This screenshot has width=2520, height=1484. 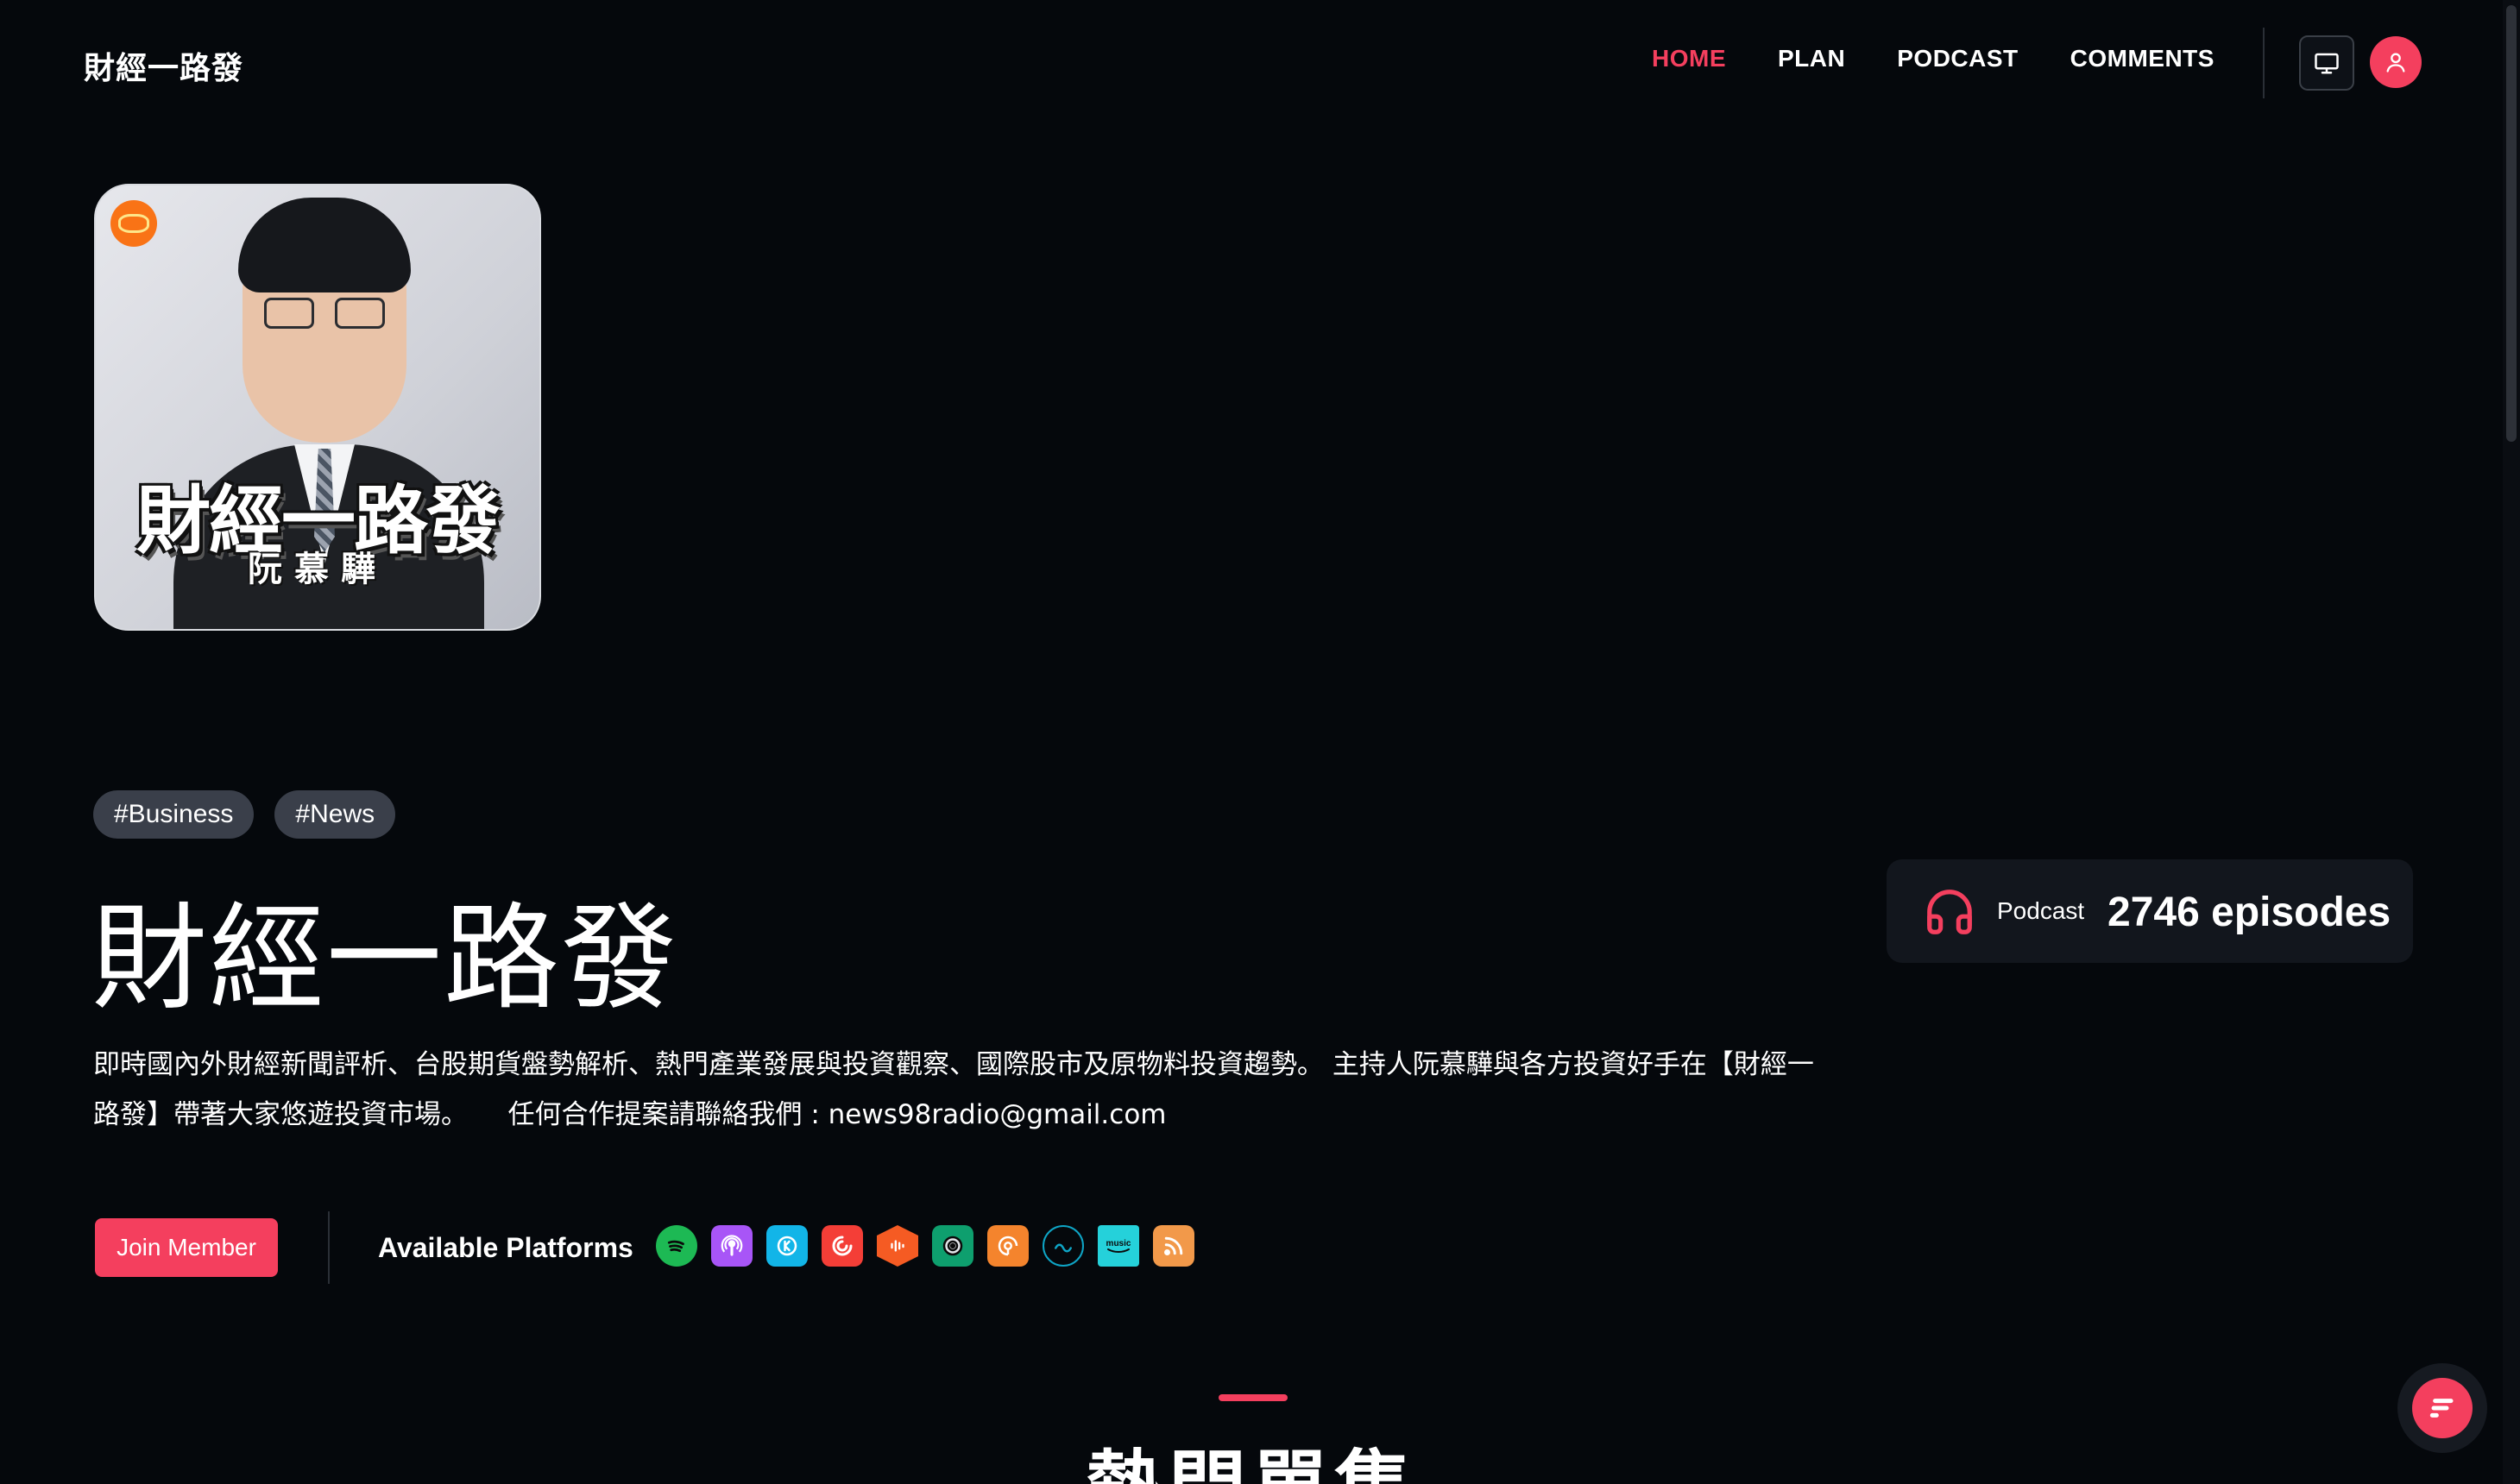 What do you see at coordinates (506, 1247) in the screenshot?
I see `available-platforms-label: Available Platforms` at bounding box center [506, 1247].